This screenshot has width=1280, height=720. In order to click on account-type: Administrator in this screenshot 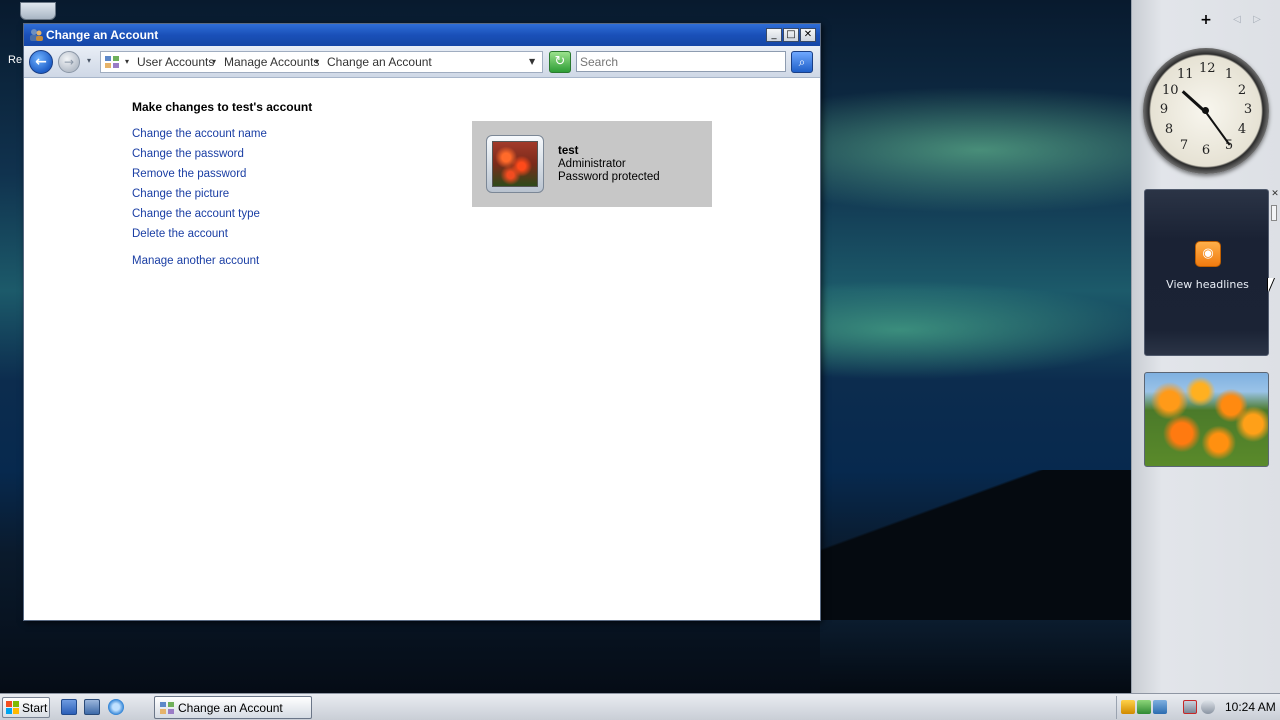, I will do `click(592, 164)`.